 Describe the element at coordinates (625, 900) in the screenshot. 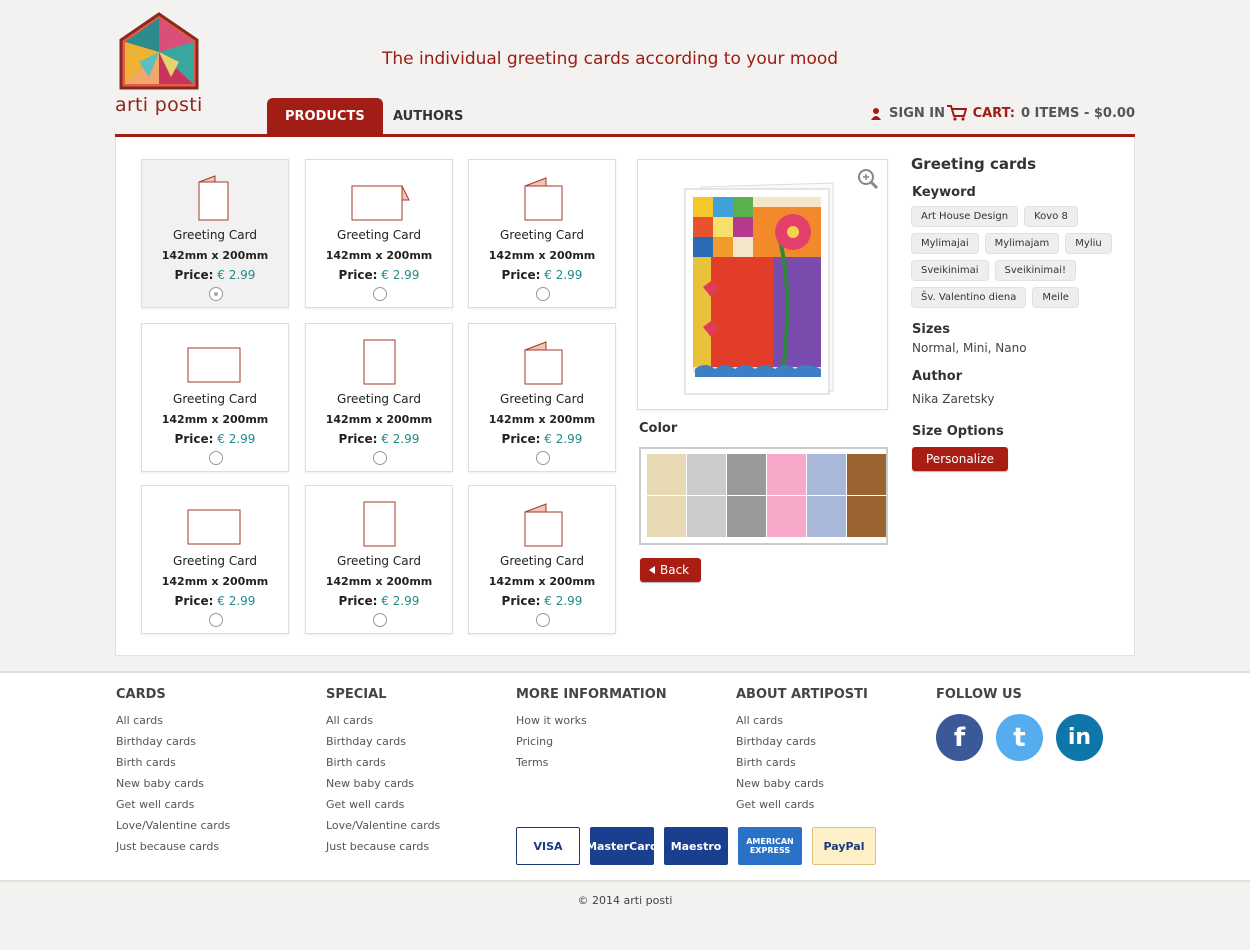

I see `copyright: © 2014 arti posti` at that location.